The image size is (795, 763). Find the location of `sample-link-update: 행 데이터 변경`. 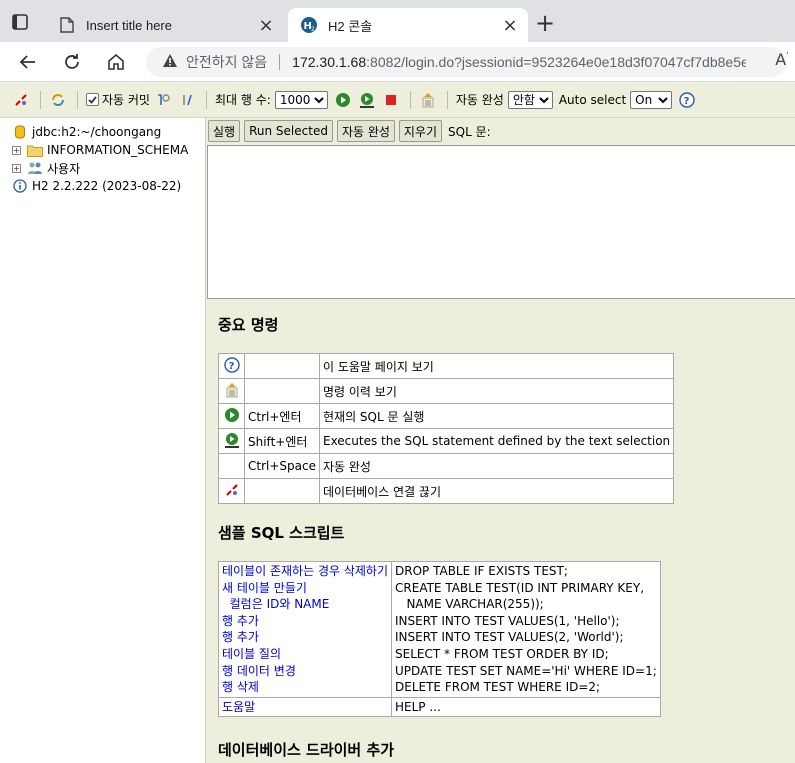

sample-link-update: 행 데이터 변경 is located at coordinates (305, 671).